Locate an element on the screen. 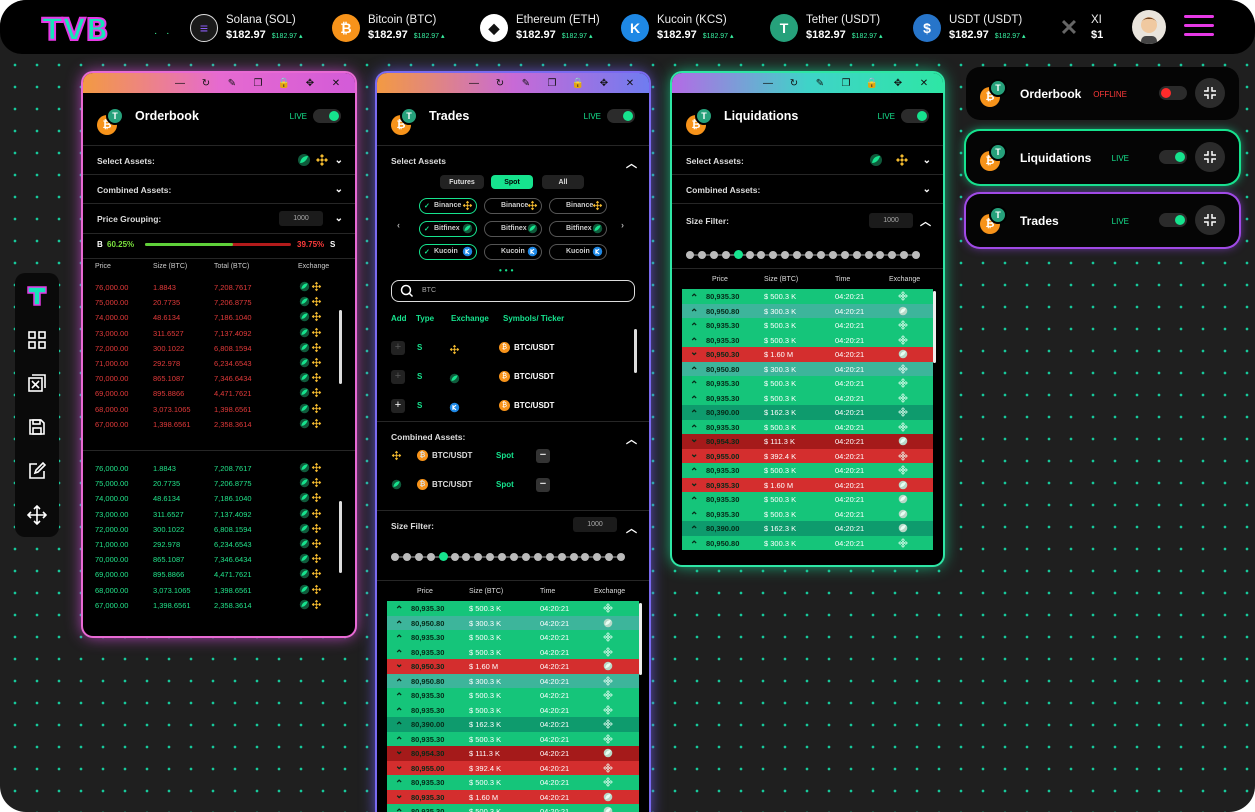  widget-toggle is located at coordinates (1173, 157).